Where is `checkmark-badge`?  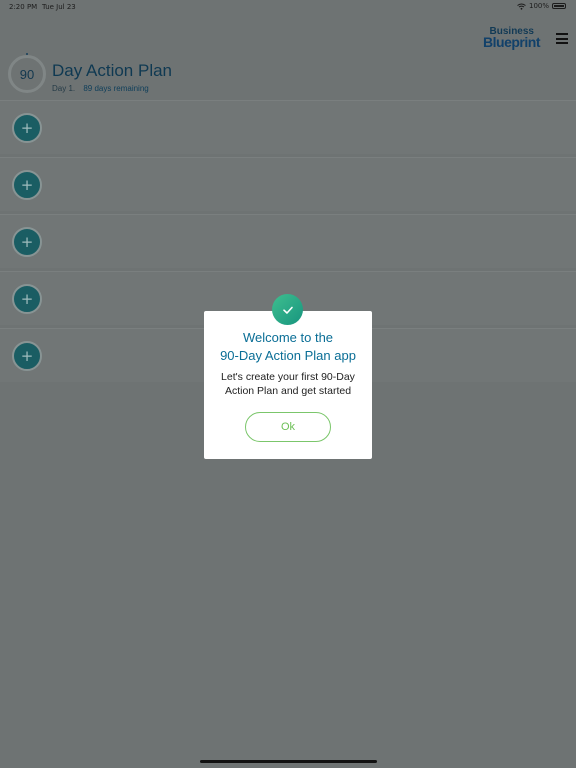
checkmark-badge is located at coordinates (287, 309).